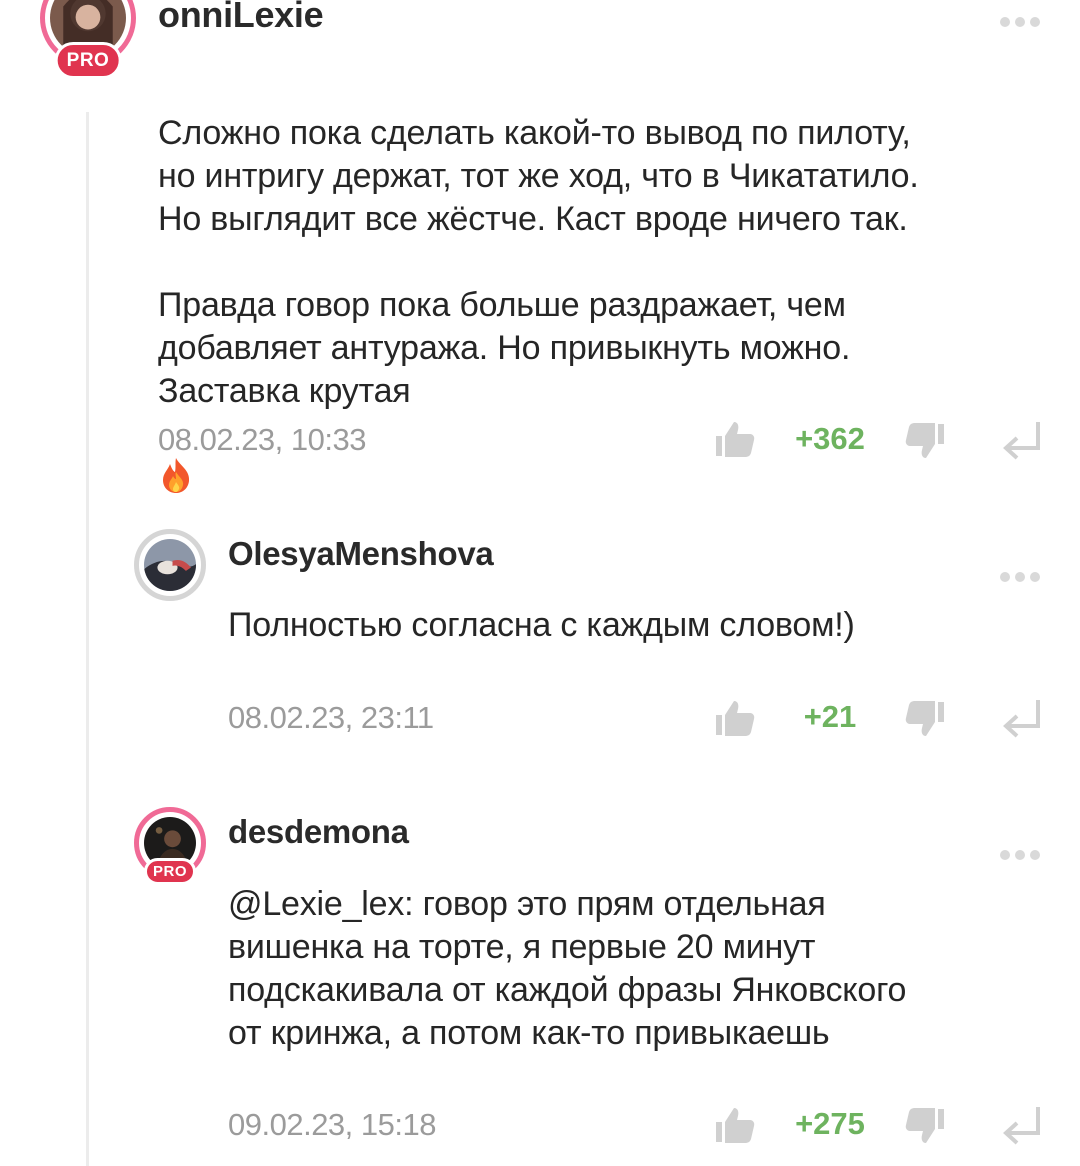 This screenshot has width=1080, height=1166. Describe the element at coordinates (331, 717) in the screenshot. I see `timestamp: 08.02.23, 23:11` at that location.